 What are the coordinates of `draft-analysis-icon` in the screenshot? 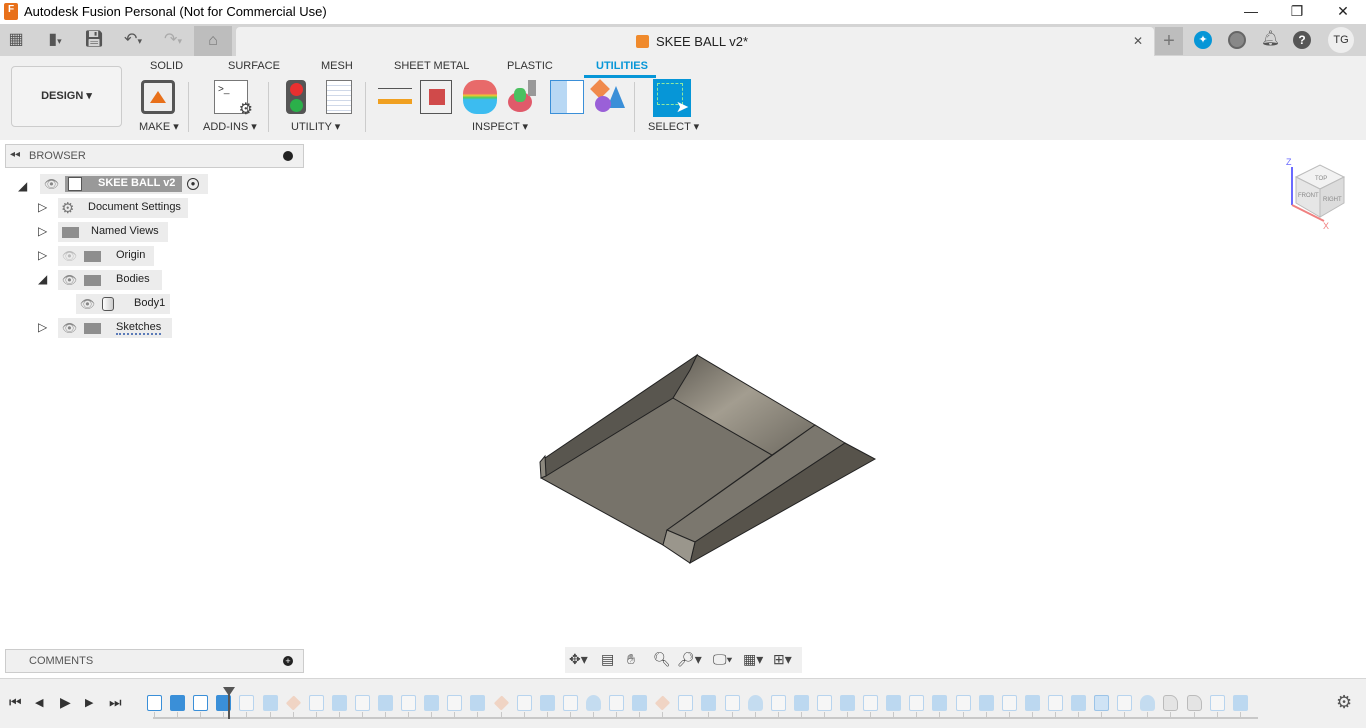 It's located at (523, 97).